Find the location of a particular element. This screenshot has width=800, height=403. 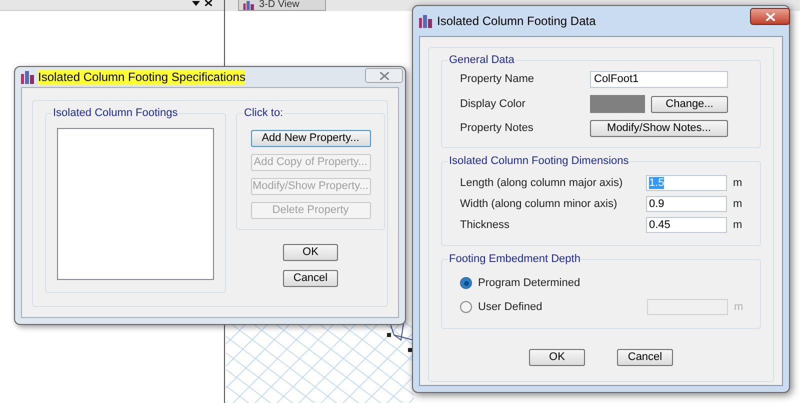

field-label: Thickness is located at coordinates (485, 225).